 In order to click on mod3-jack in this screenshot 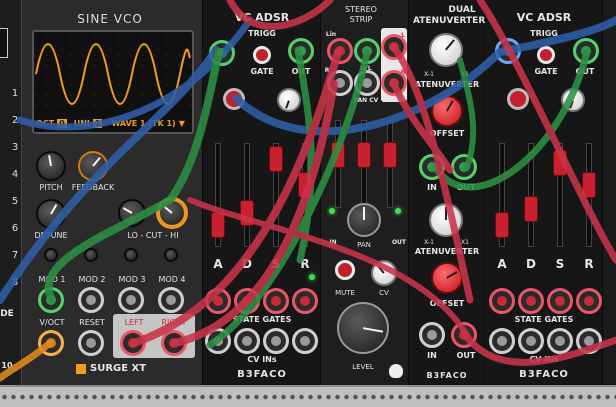, I will do `click(131, 300)`.